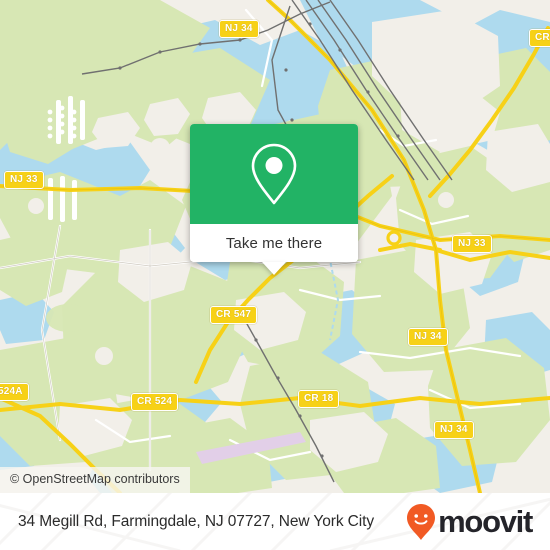  I want to click on popup-card-header, so click(274, 174).